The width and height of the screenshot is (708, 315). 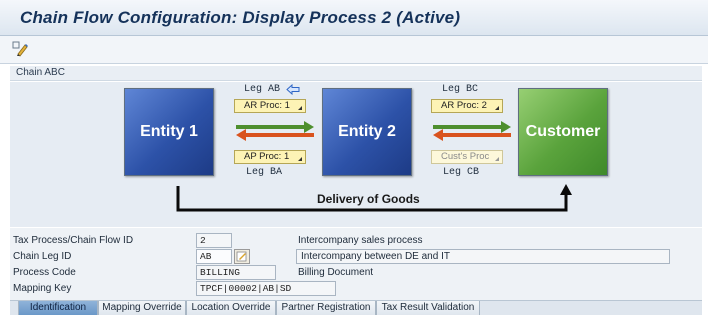 I want to click on tab-partner-registration: Partner Registration, so click(x=326, y=308).